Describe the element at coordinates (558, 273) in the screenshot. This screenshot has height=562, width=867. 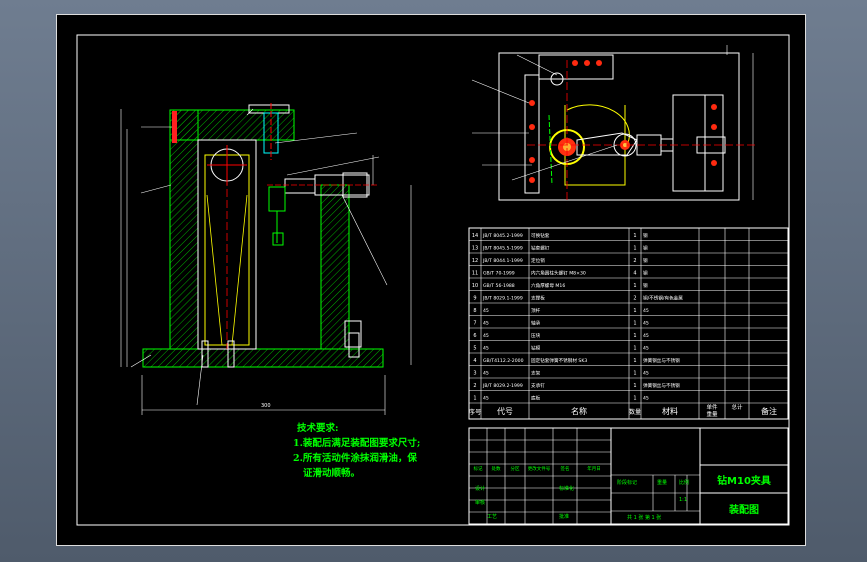
I see `bom-cell-name: 内六角圆柱头螺钉 M8×30` at that location.